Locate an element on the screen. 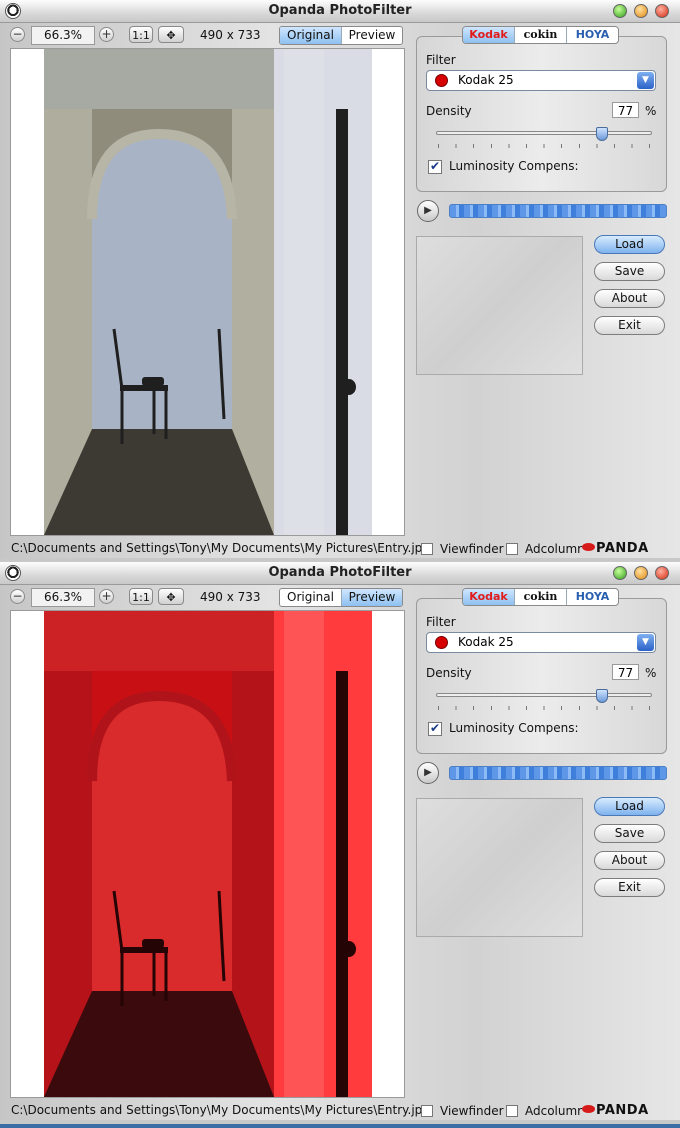 This screenshot has width=680, height=1128. view-toggle: Original Preview is located at coordinates (341, 597).